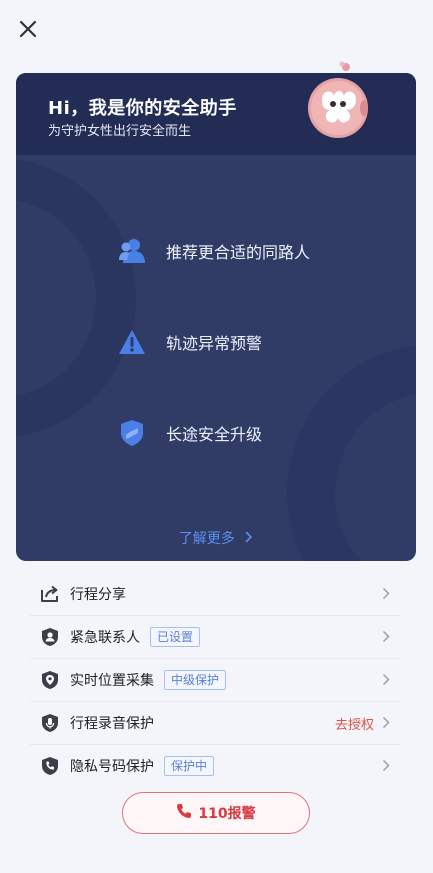 The width and height of the screenshot is (433, 873). I want to click on list-item-location-collect: 实时位置采集 中级保护, so click(215, 680).